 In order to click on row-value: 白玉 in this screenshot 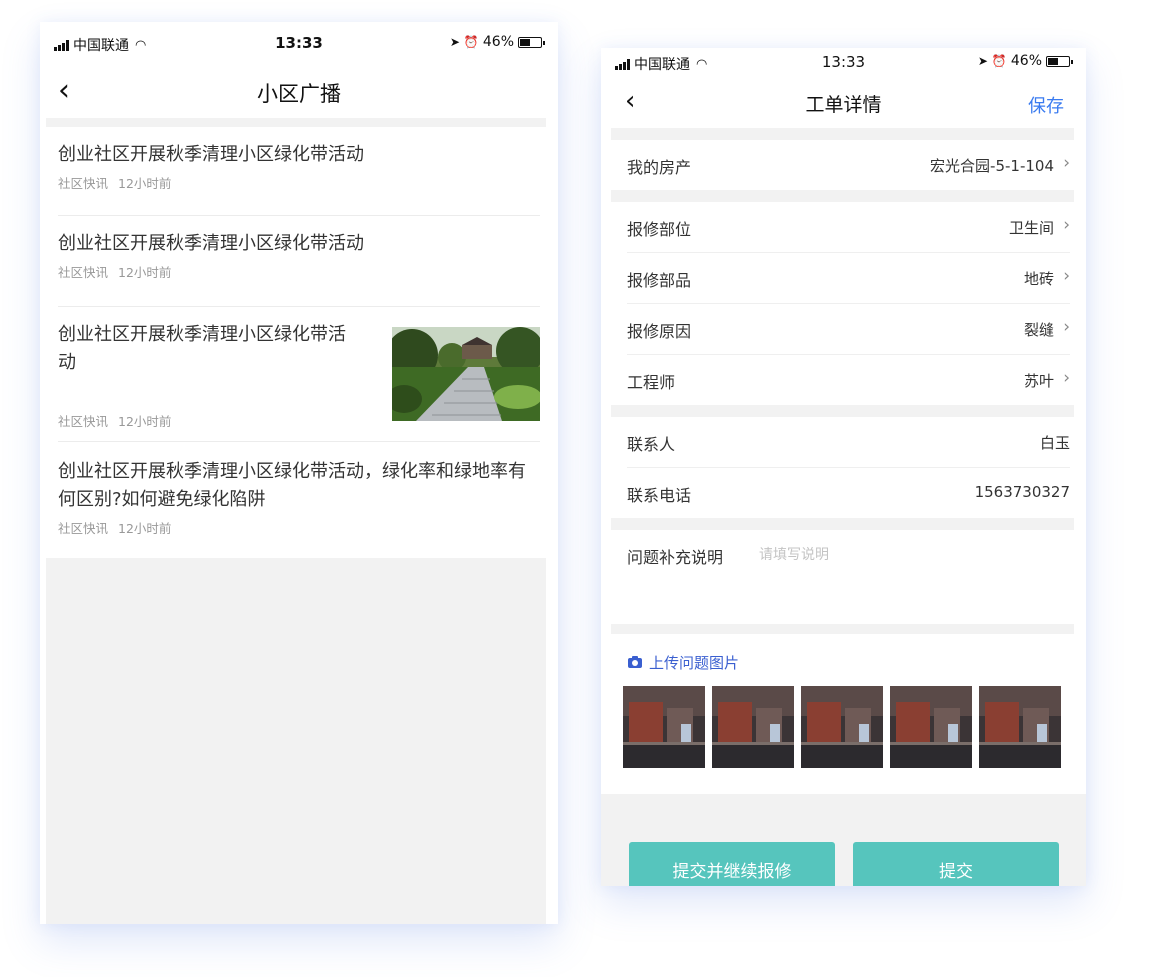, I will do `click(1054, 443)`.